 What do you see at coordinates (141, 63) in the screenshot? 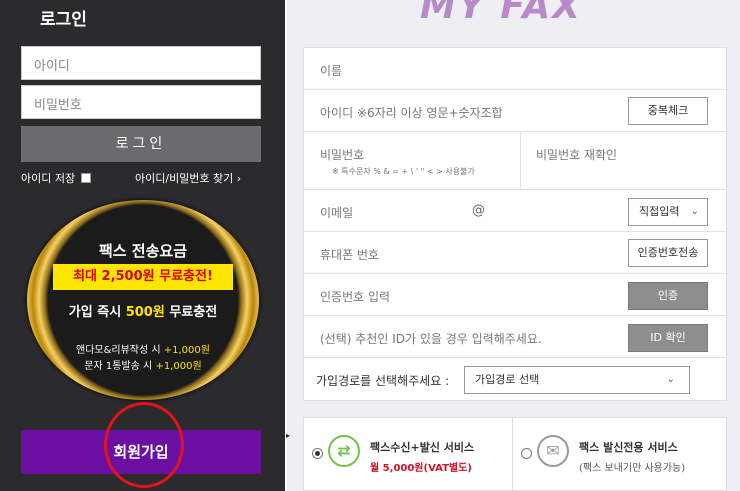
I see `id-input: 아이디` at bounding box center [141, 63].